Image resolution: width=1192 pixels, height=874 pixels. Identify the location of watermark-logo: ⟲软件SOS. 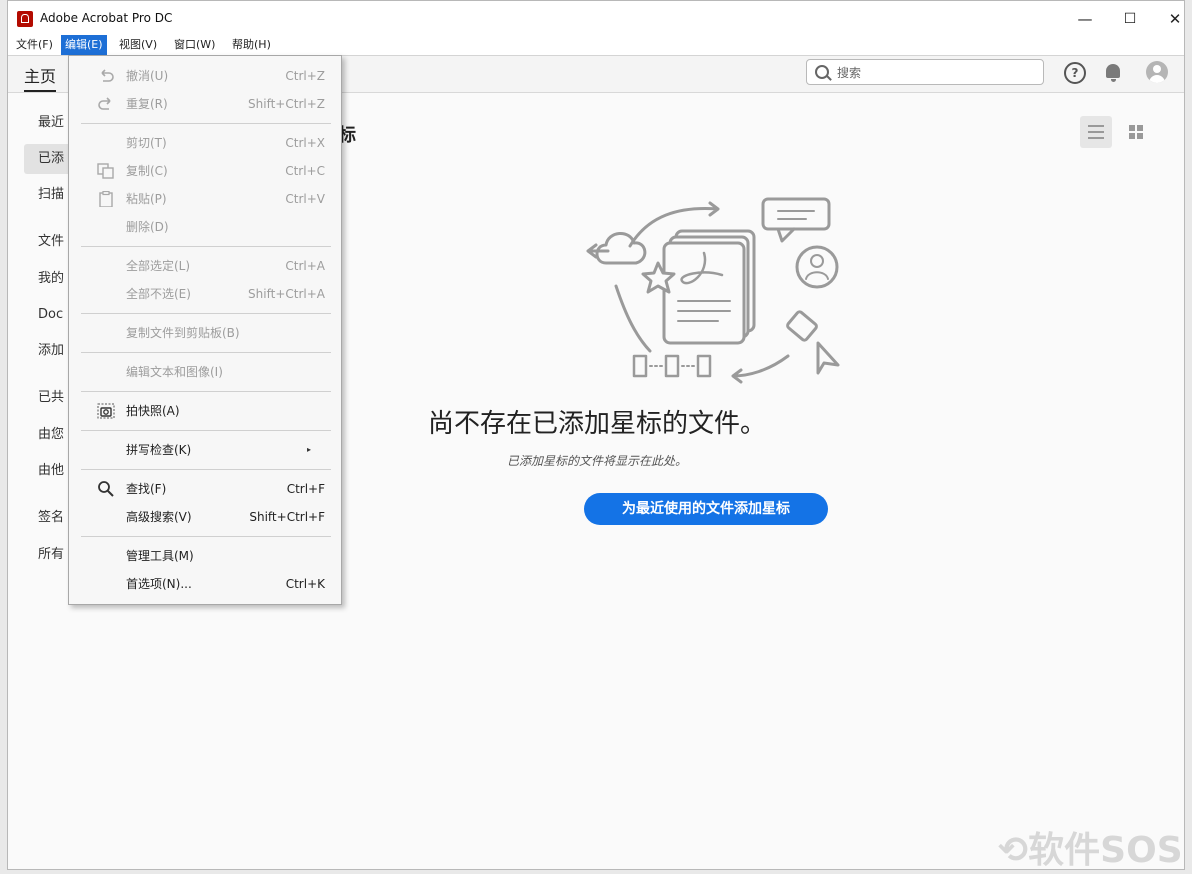
(1090, 850).